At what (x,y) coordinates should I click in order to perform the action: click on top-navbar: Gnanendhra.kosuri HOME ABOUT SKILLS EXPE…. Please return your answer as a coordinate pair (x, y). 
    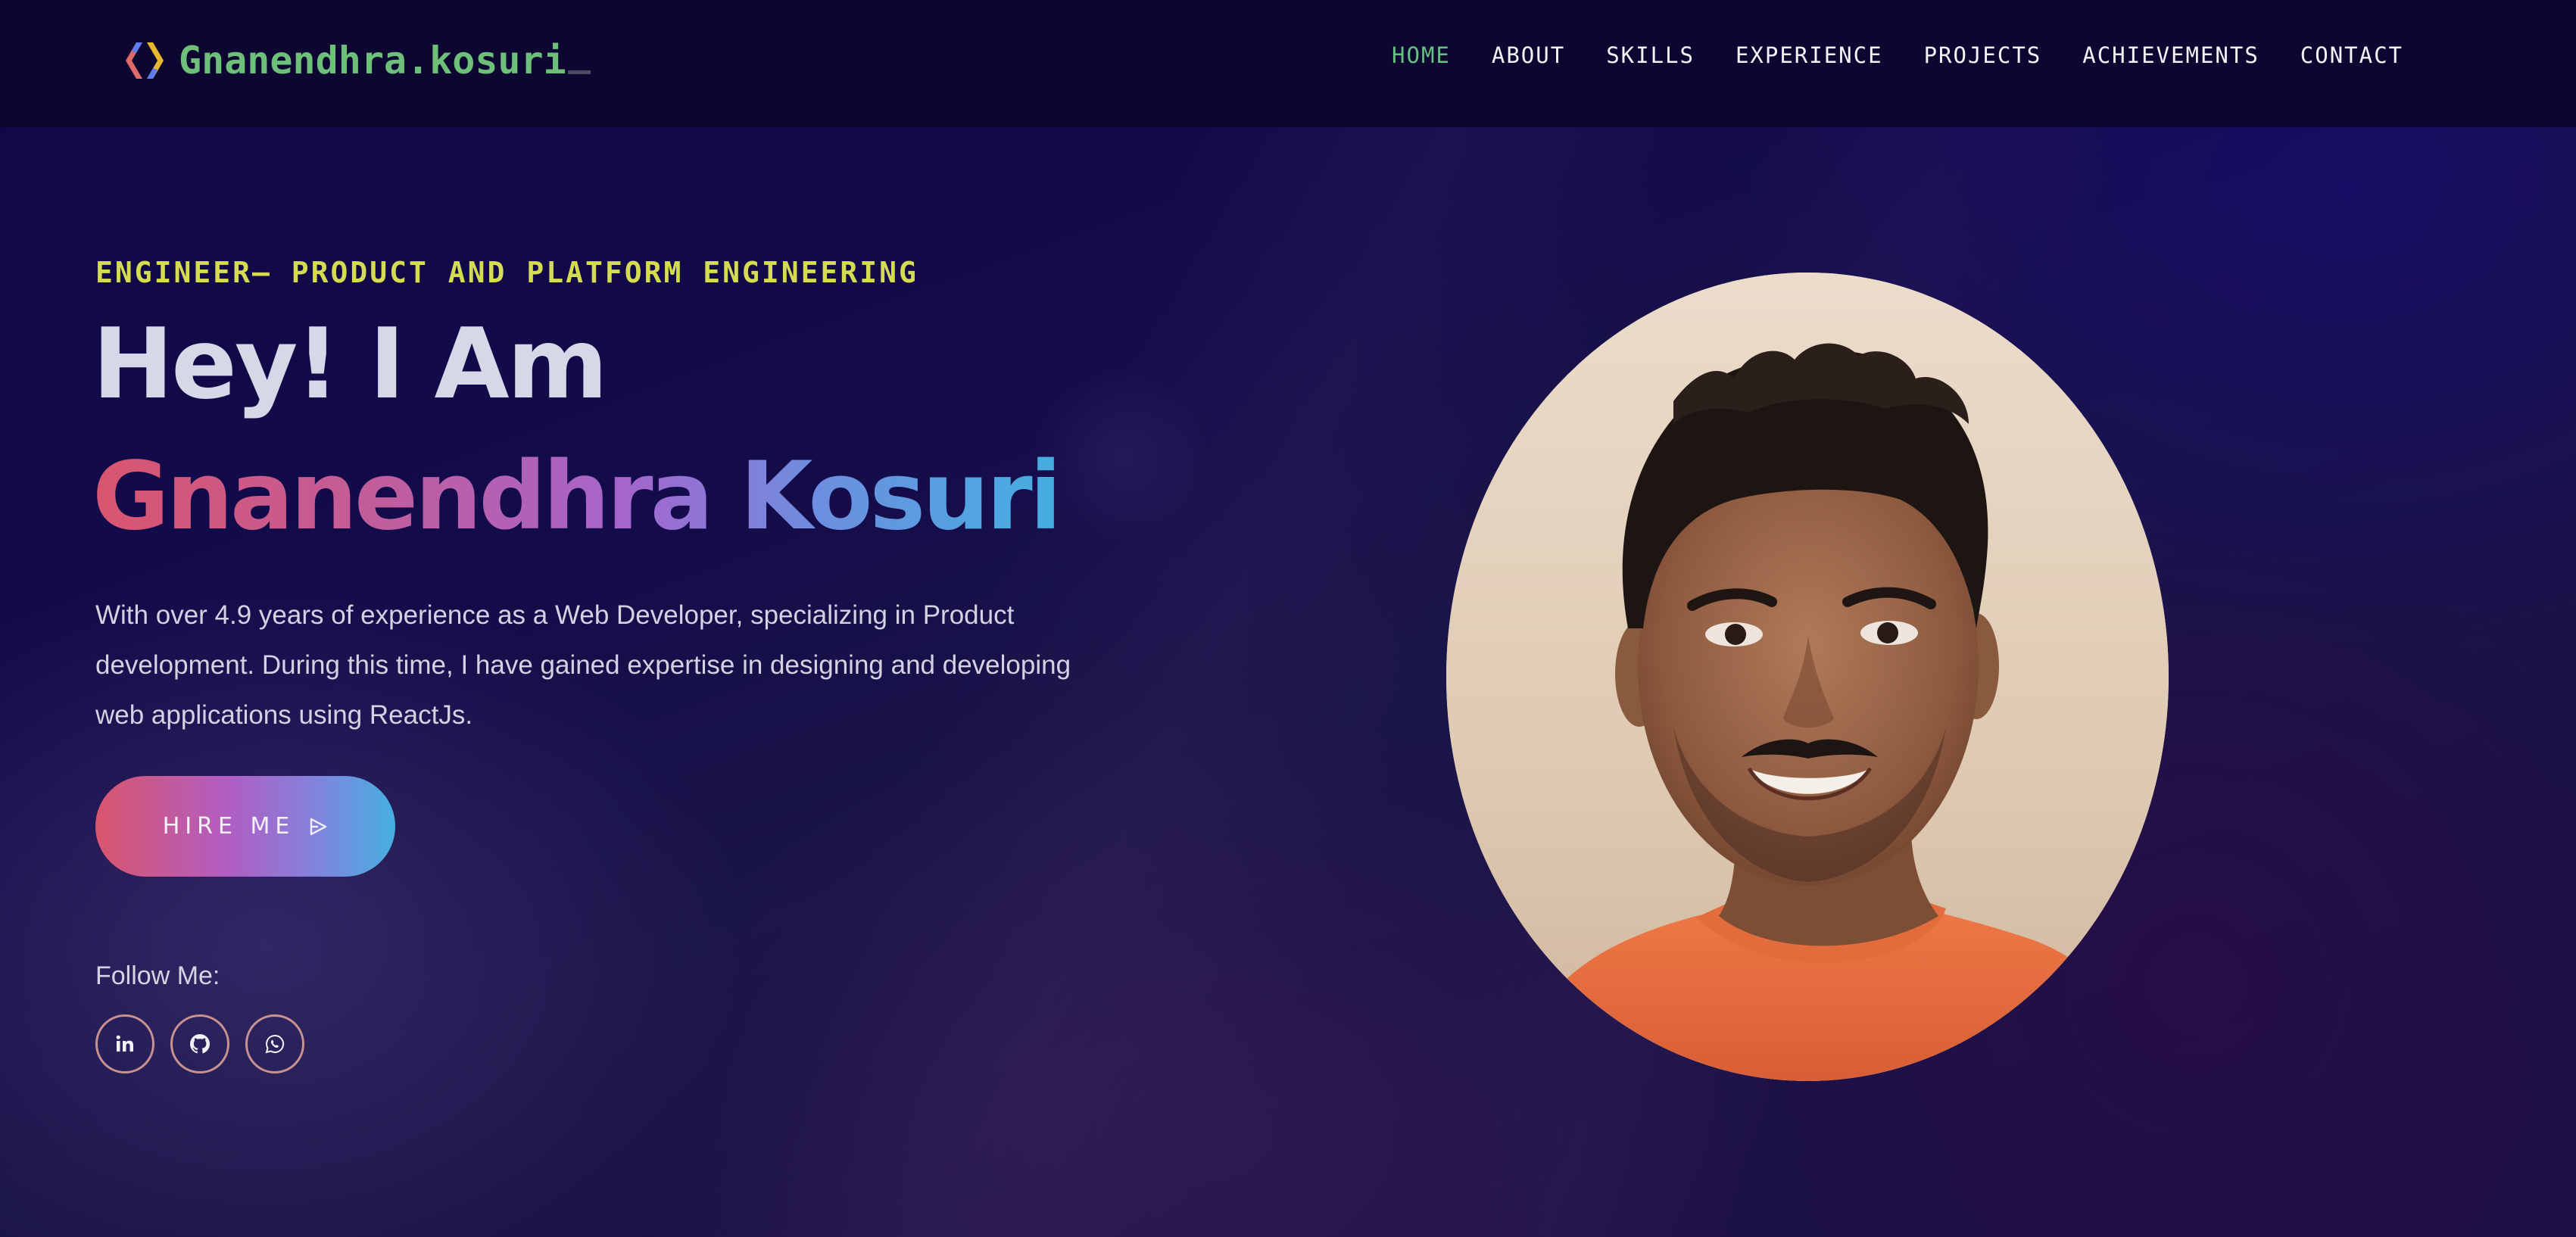
    Looking at the image, I should click on (1288, 64).